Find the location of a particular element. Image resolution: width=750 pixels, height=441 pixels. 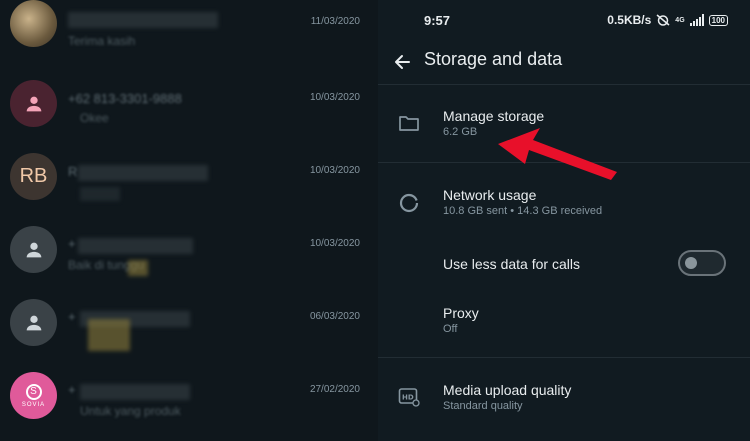

hd-icon: HD is located at coordinates (409, 397).